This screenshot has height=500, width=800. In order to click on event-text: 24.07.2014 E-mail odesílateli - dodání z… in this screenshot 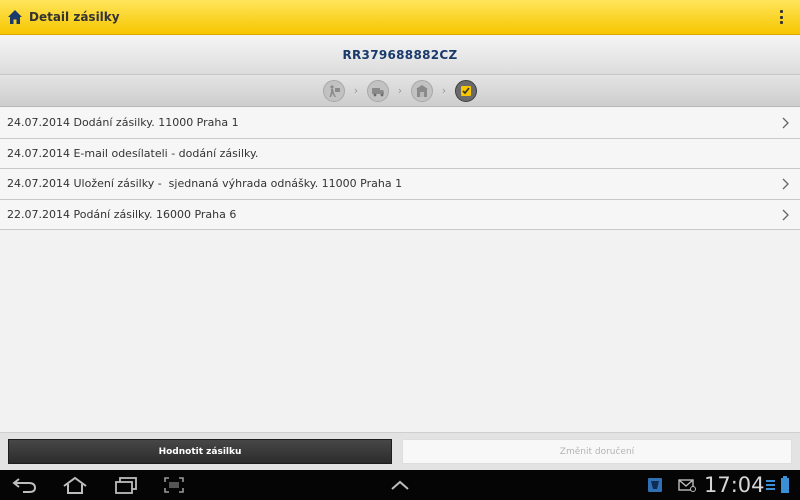, I will do `click(133, 153)`.